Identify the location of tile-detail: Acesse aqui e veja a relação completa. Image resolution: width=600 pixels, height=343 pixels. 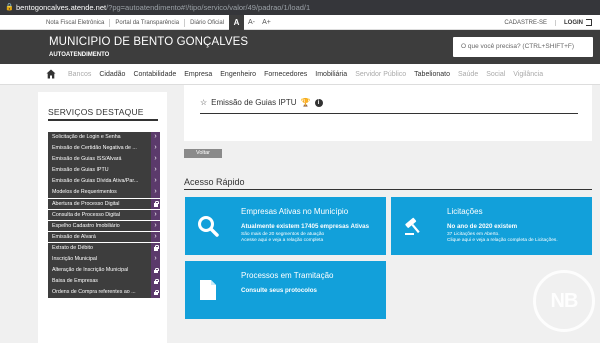
(282, 240).